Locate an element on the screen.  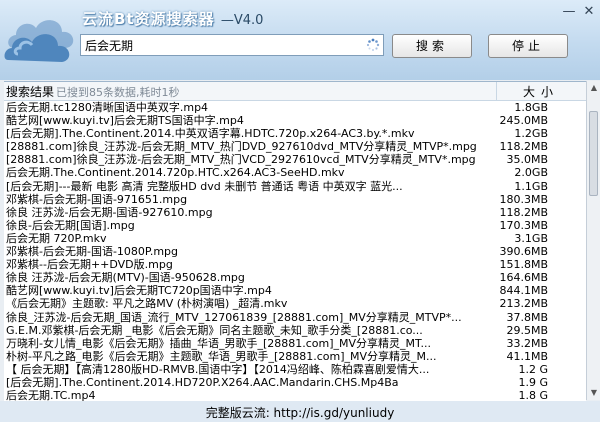
result-size: 37.8MB is located at coordinates (527, 317).